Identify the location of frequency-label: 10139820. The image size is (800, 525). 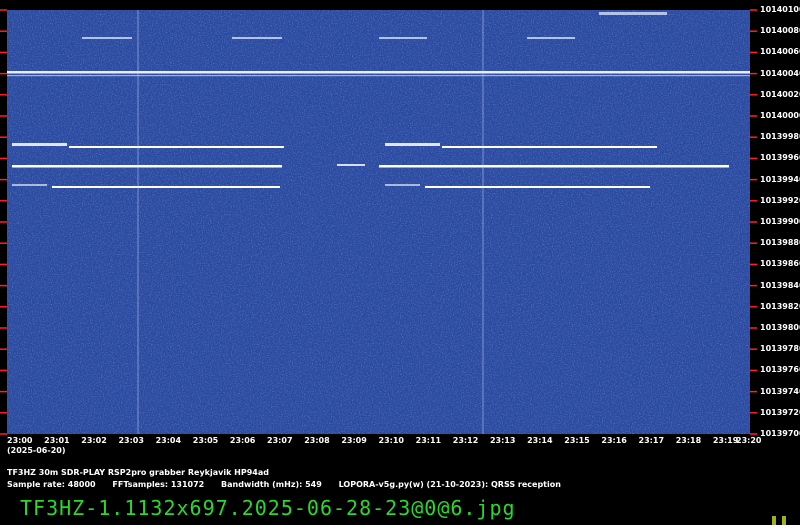
(780, 306).